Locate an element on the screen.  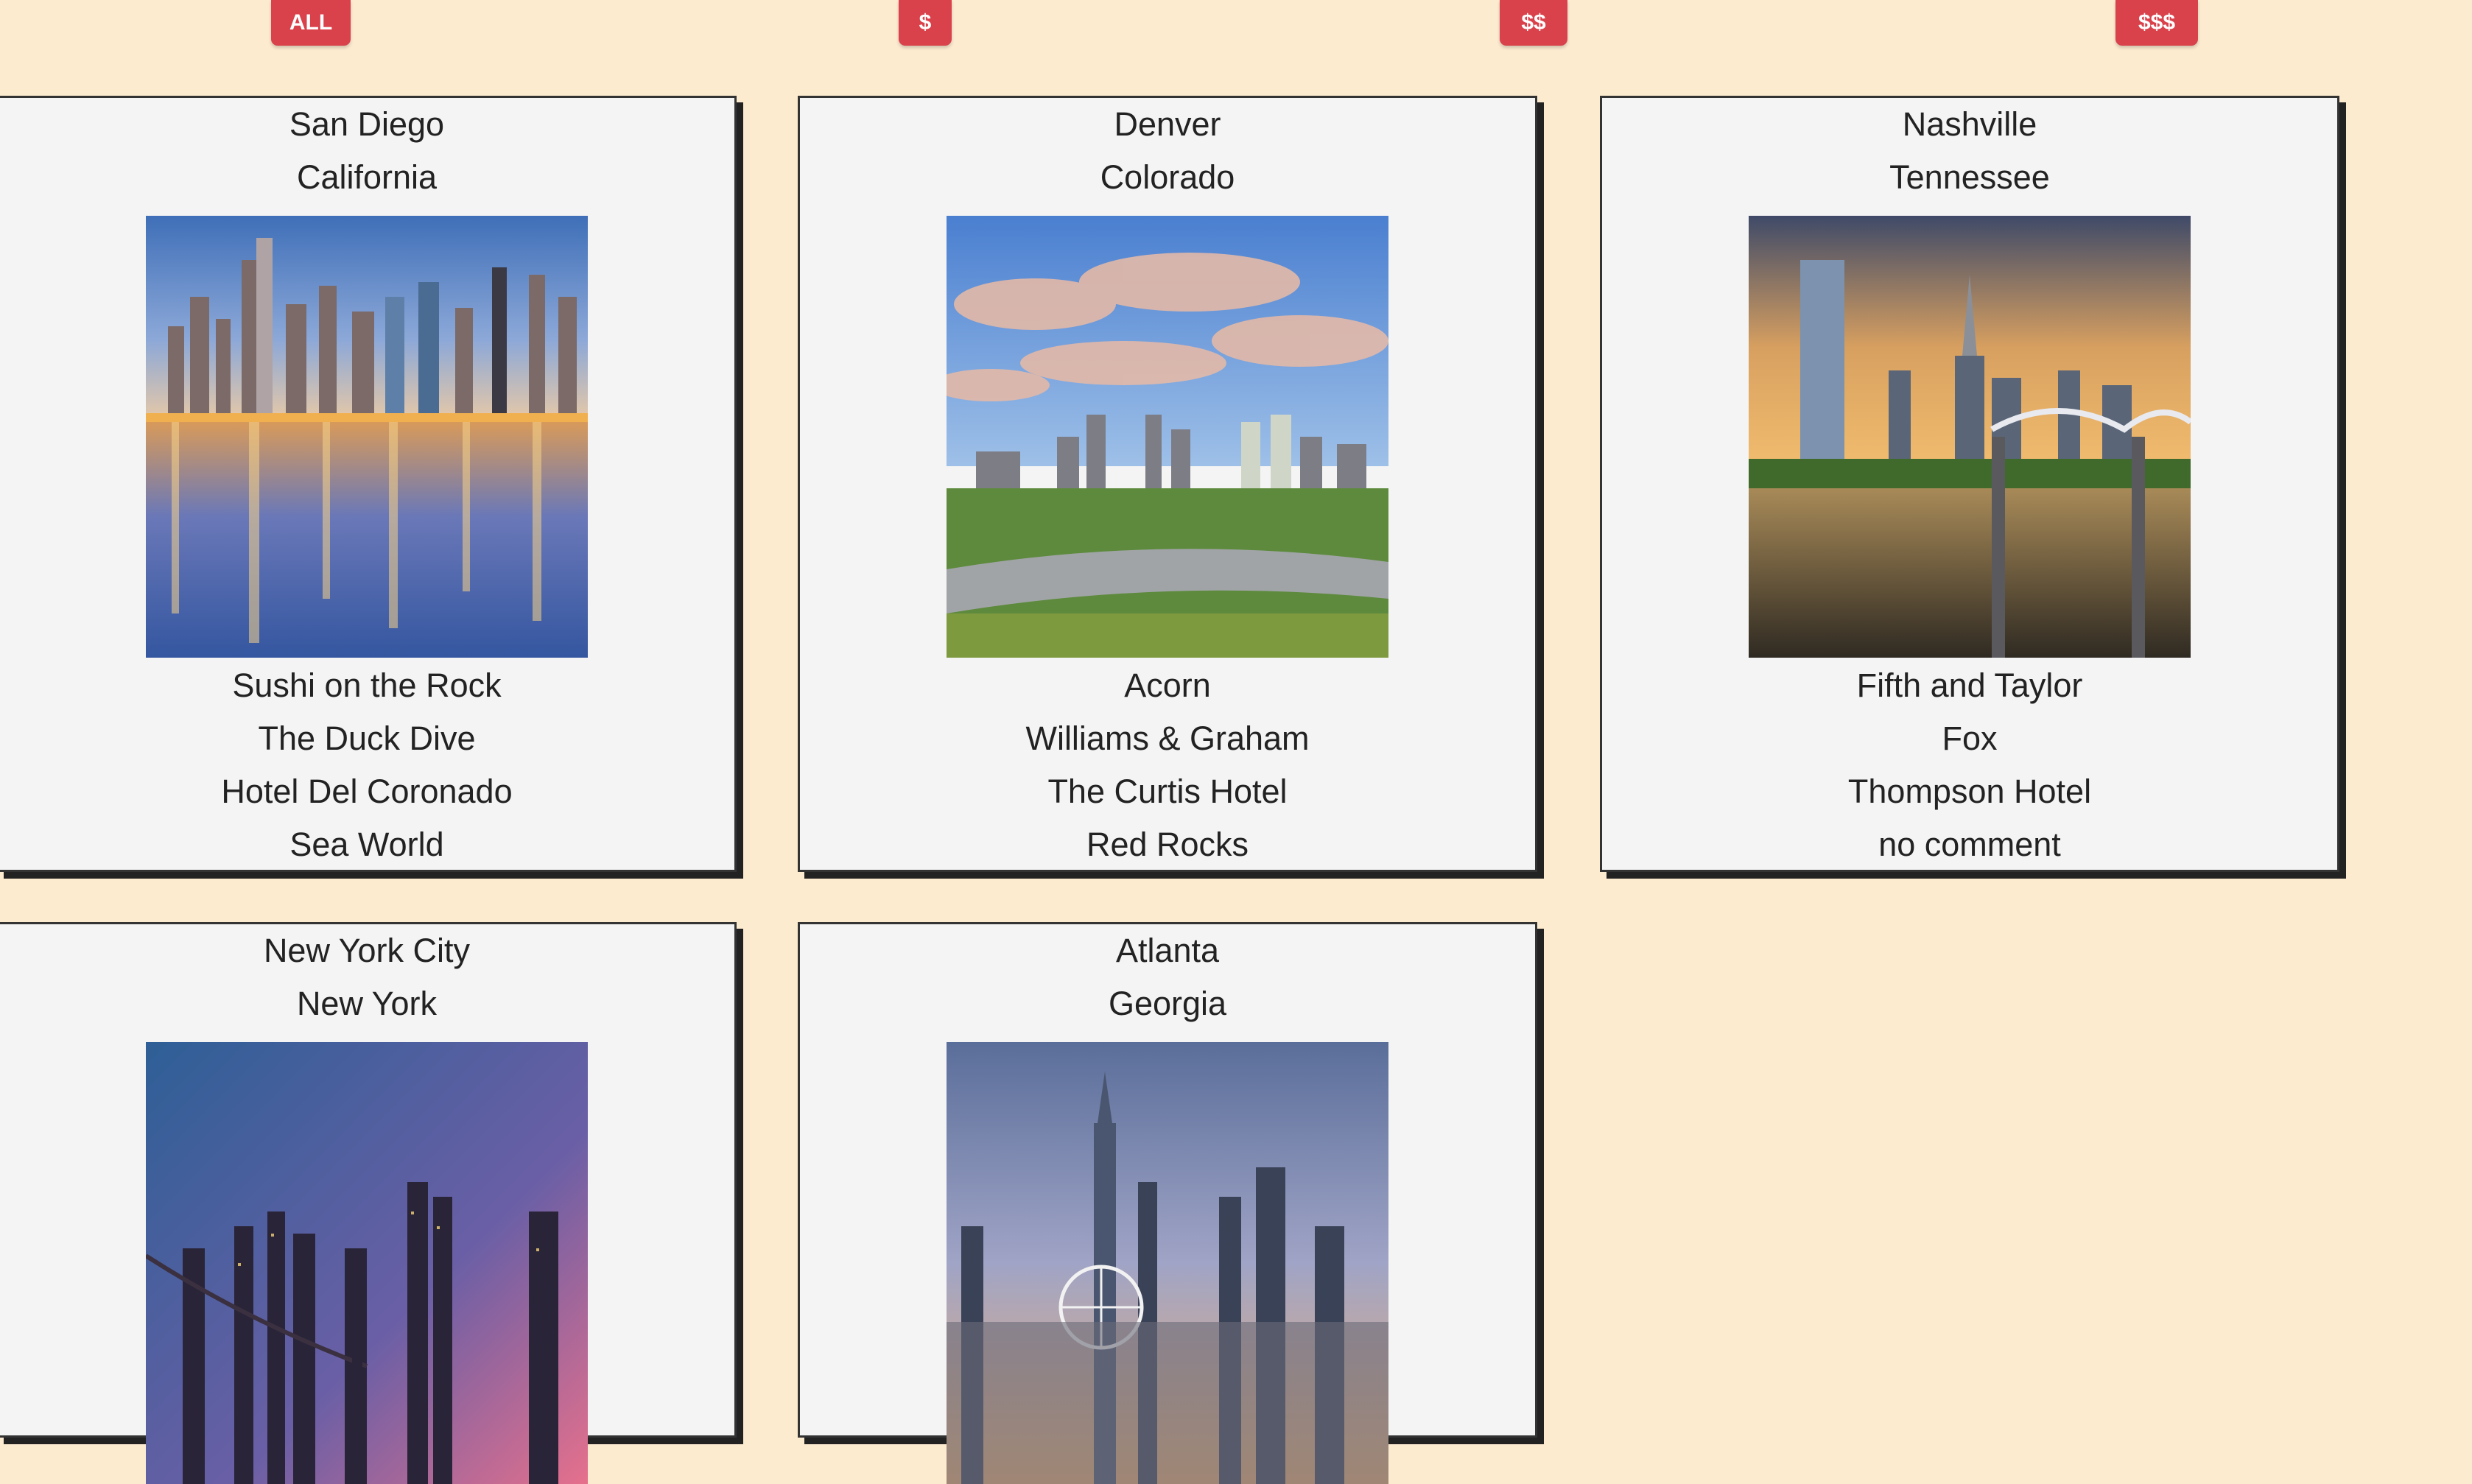
card-item: Williams & Graham is located at coordinates (1167, 739).